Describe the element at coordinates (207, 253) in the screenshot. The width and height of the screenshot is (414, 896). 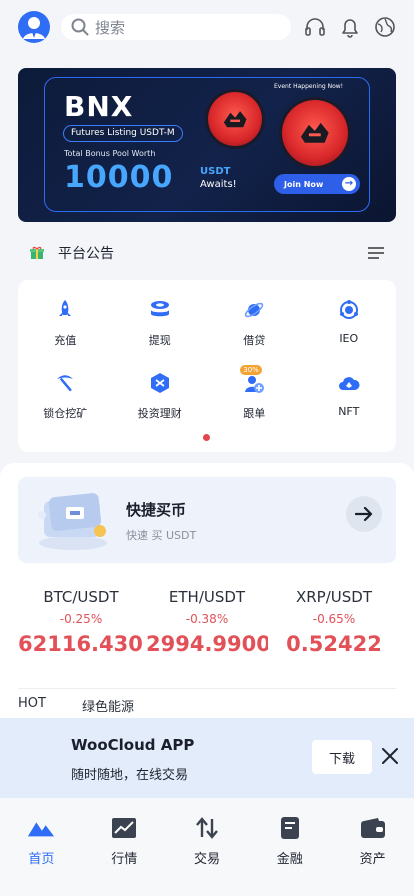
I see `announcement-bar: 平台公告` at that location.